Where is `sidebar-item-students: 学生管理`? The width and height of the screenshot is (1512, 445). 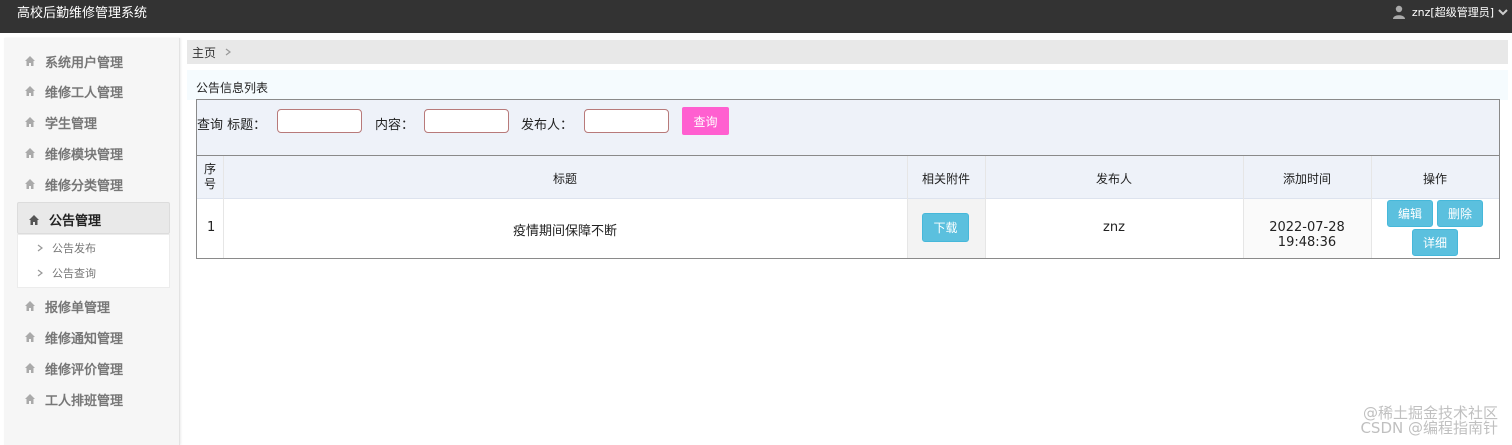
sidebar-item-students: 学生管理 is located at coordinates (61, 122).